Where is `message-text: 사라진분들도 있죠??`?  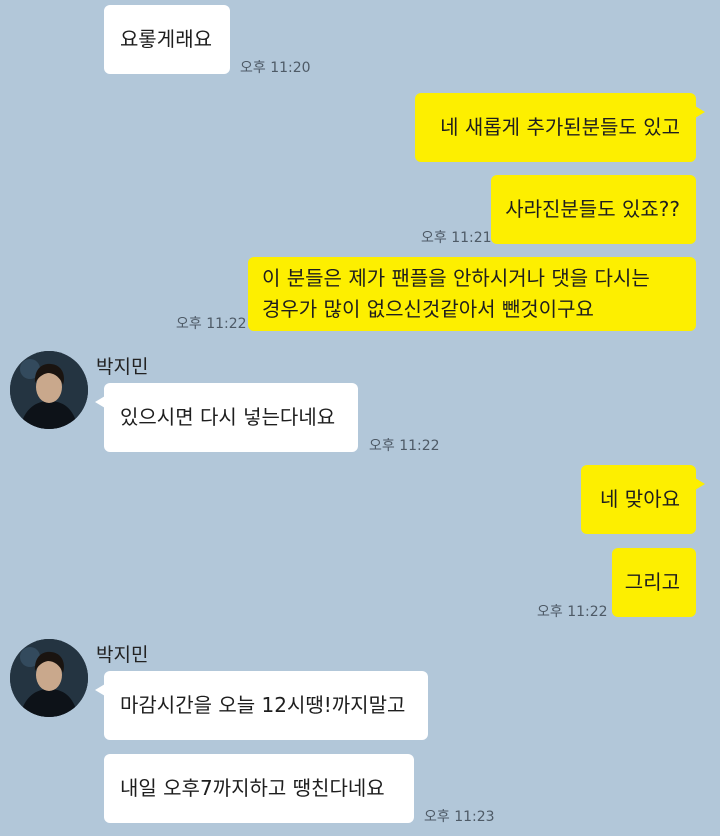
message-text: 사라진분들도 있죠?? is located at coordinates (592, 209).